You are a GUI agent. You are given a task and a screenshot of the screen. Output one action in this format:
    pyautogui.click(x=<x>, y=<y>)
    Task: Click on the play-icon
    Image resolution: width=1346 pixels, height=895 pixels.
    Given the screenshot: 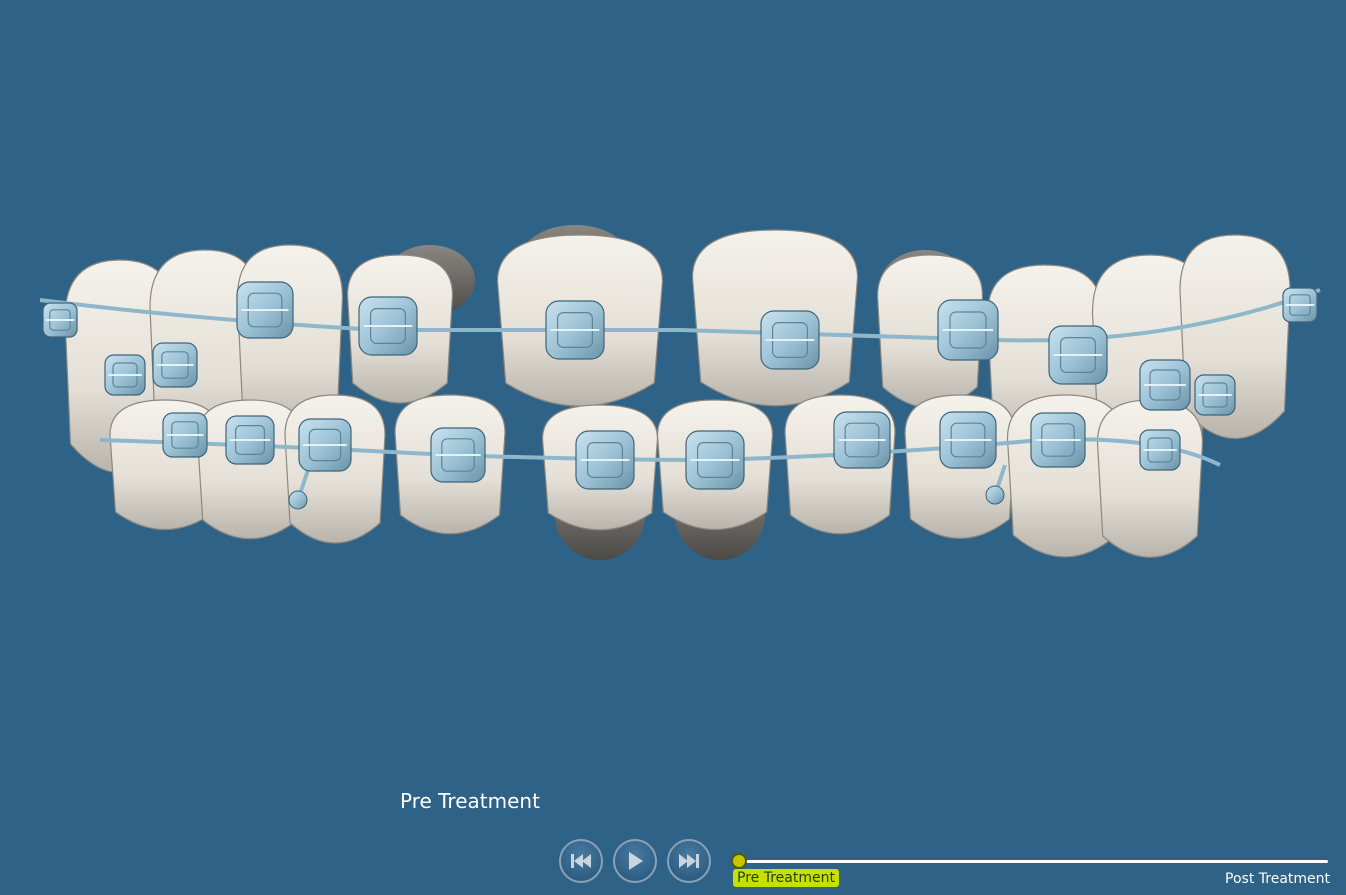 What is the action you would take?
    pyautogui.click(x=636, y=861)
    